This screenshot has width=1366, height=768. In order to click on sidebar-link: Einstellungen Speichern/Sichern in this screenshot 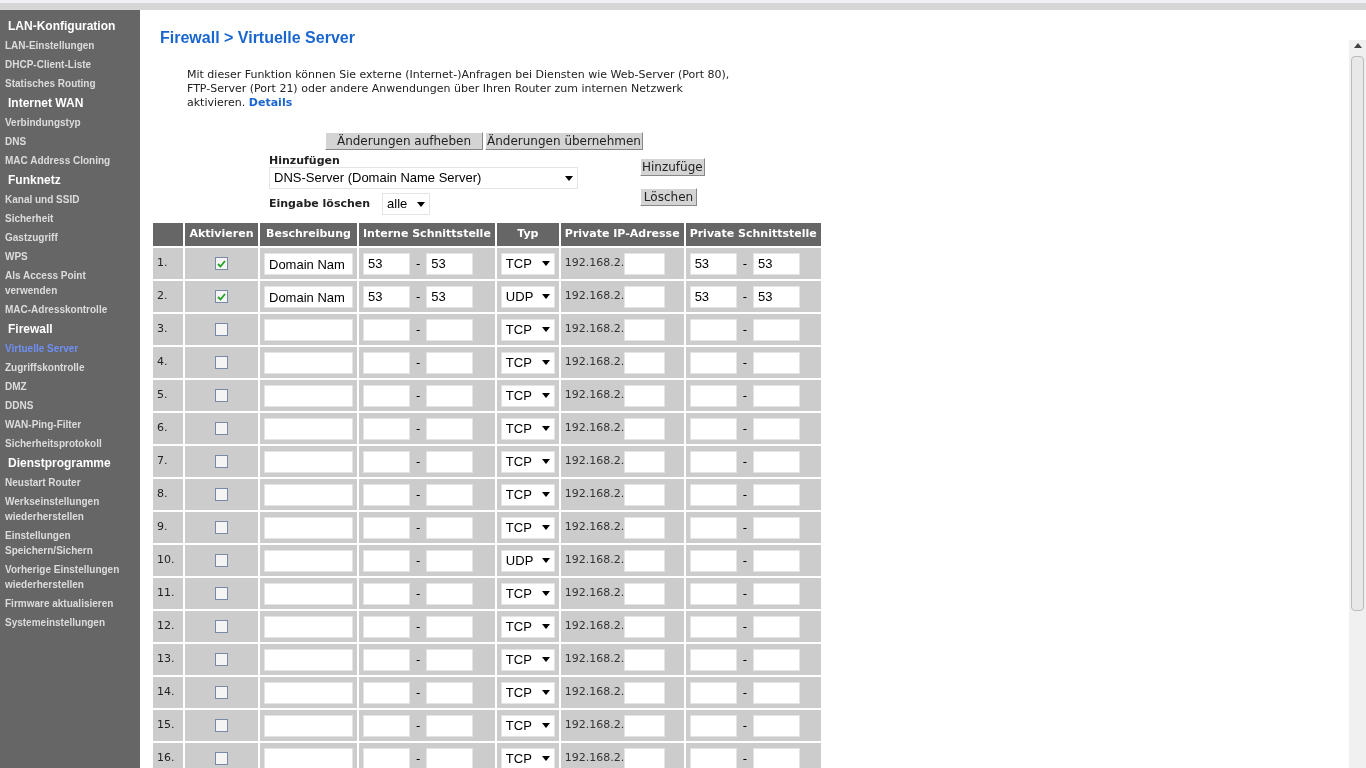, I will do `click(70, 543)`.